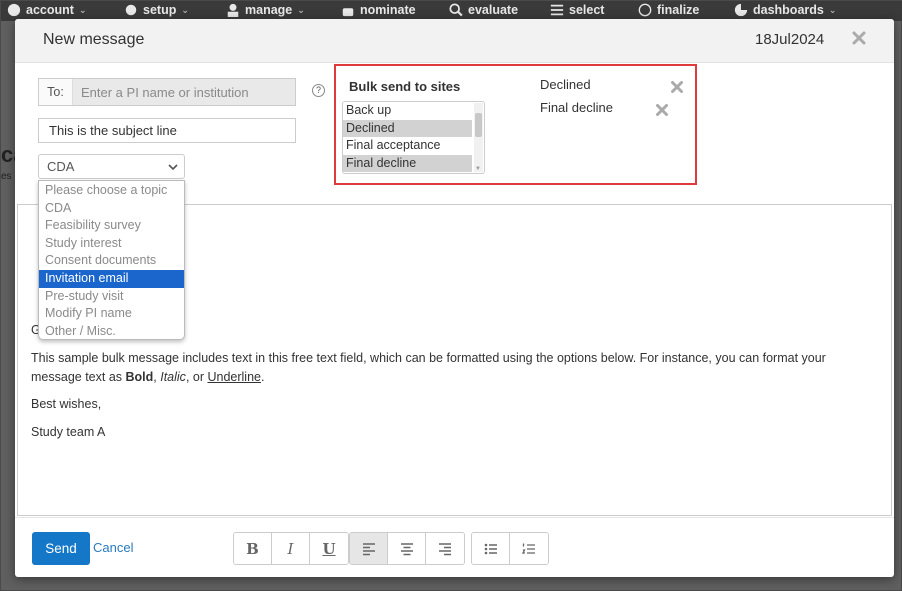 This screenshot has width=902, height=591. I want to click on nav-nominate: nominate, so click(378, 10).